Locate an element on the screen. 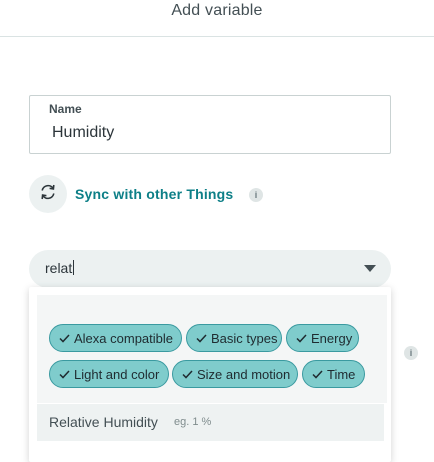 Image resolution: width=434 pixels, height=462 pixels. name-field: Name Humidity is located at coordinates (210, 124).